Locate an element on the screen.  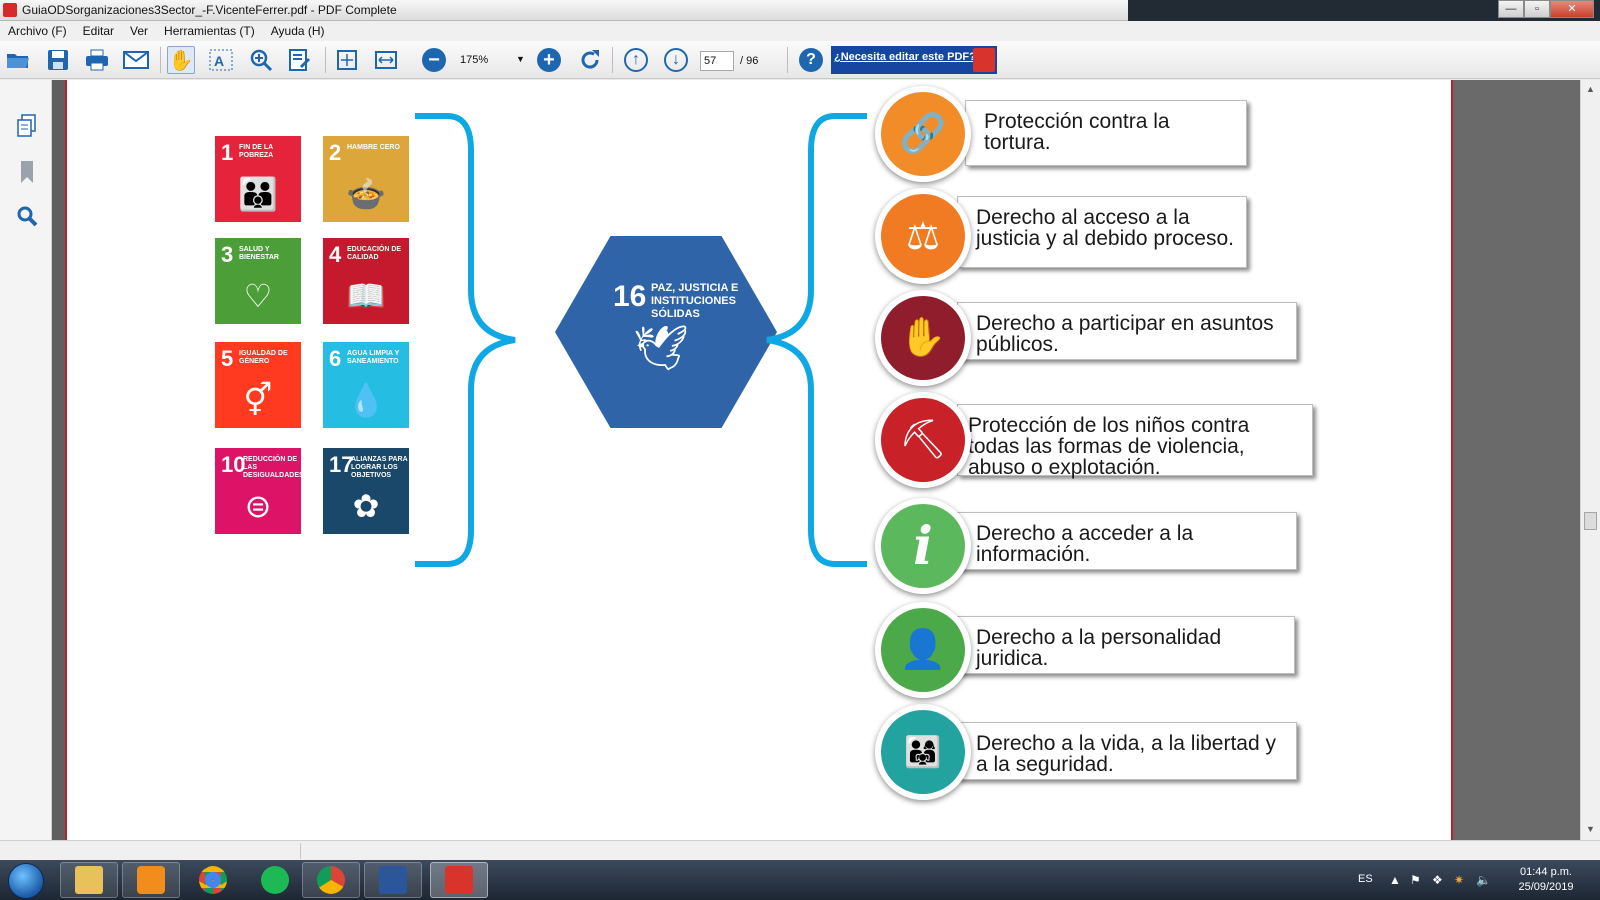
network-icon: ✷ is located at coordinates (1459, 880).